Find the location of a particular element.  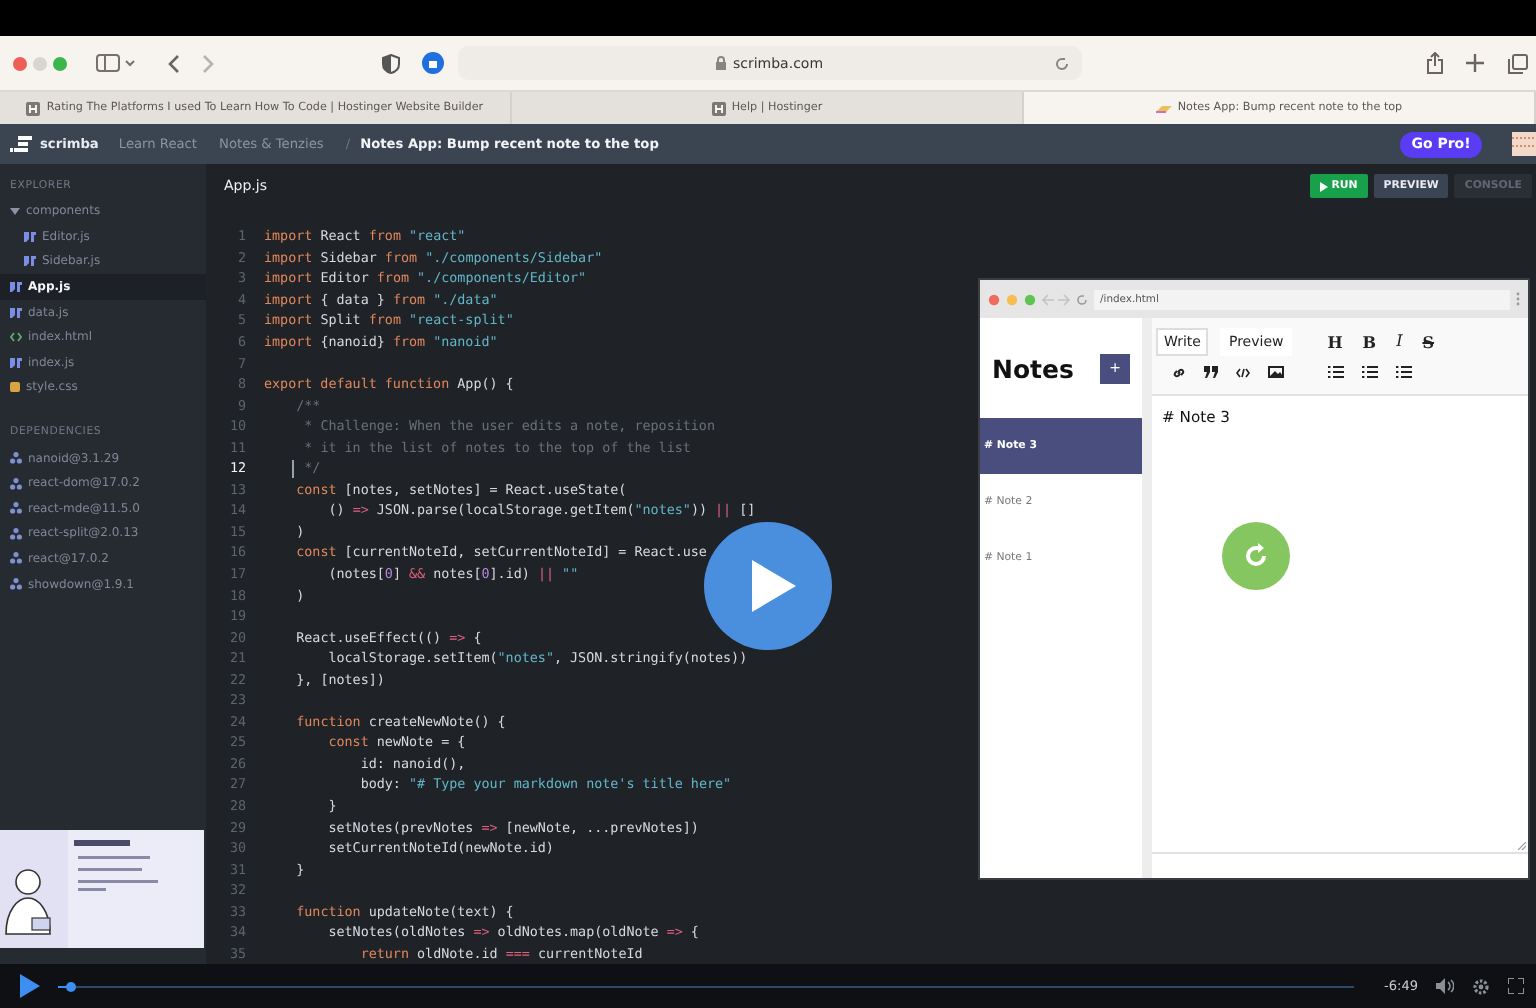

tab-overview-icon is located at coordinates (1518, 63).